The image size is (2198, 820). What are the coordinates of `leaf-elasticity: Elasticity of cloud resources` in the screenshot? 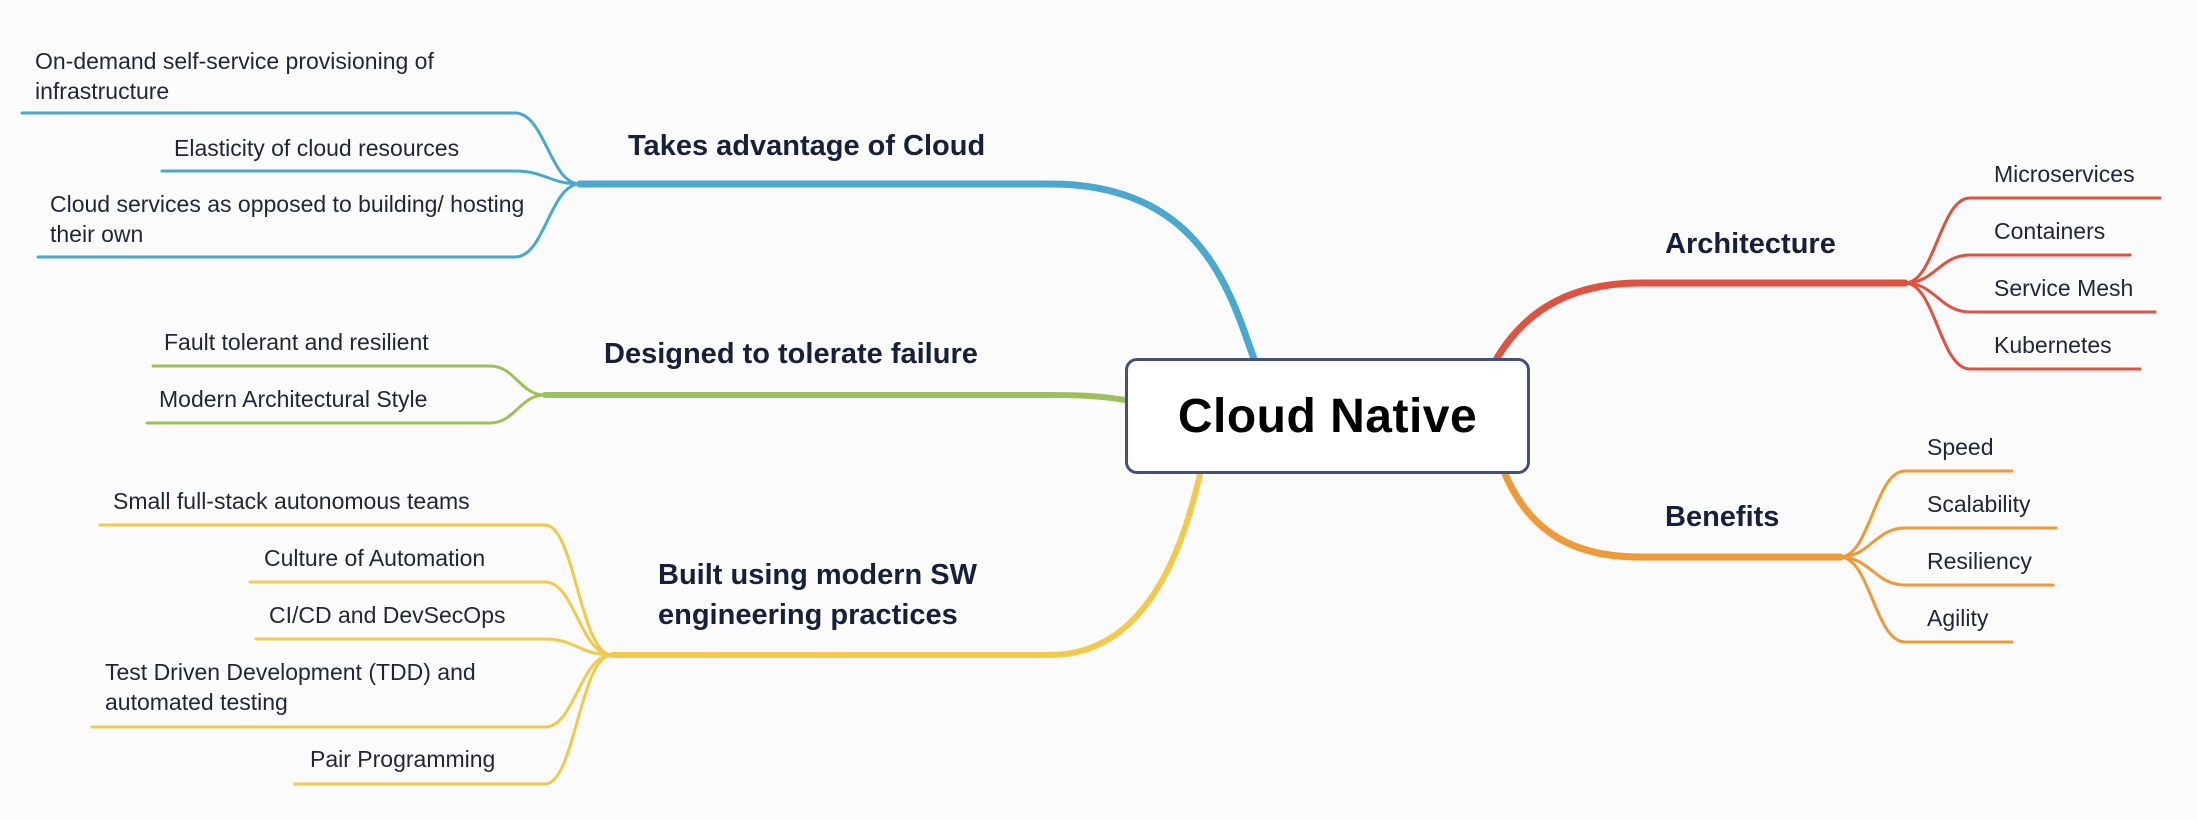 It's located at (316, 148).